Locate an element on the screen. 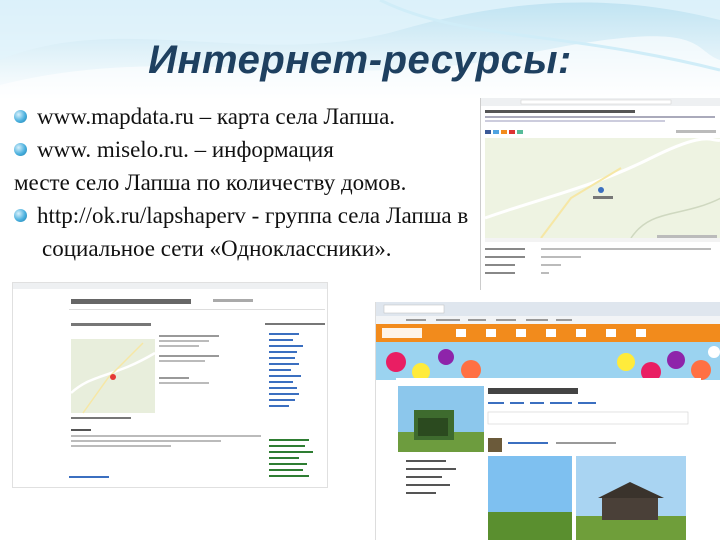  screenshot-mapdata is located at coordinates (600, 194).